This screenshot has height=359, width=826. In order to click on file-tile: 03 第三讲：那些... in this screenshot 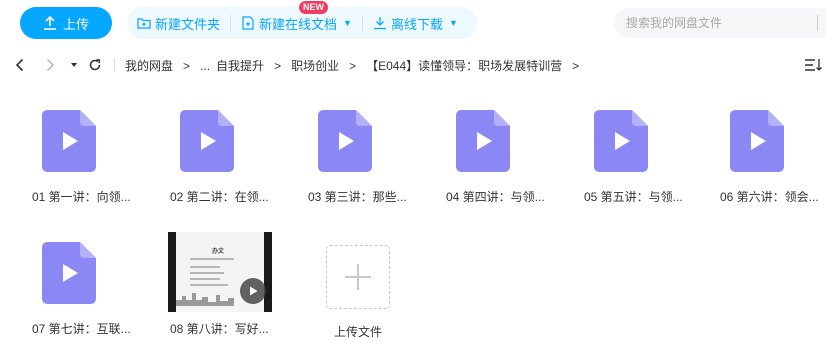, I will do `click(345, 156)`.